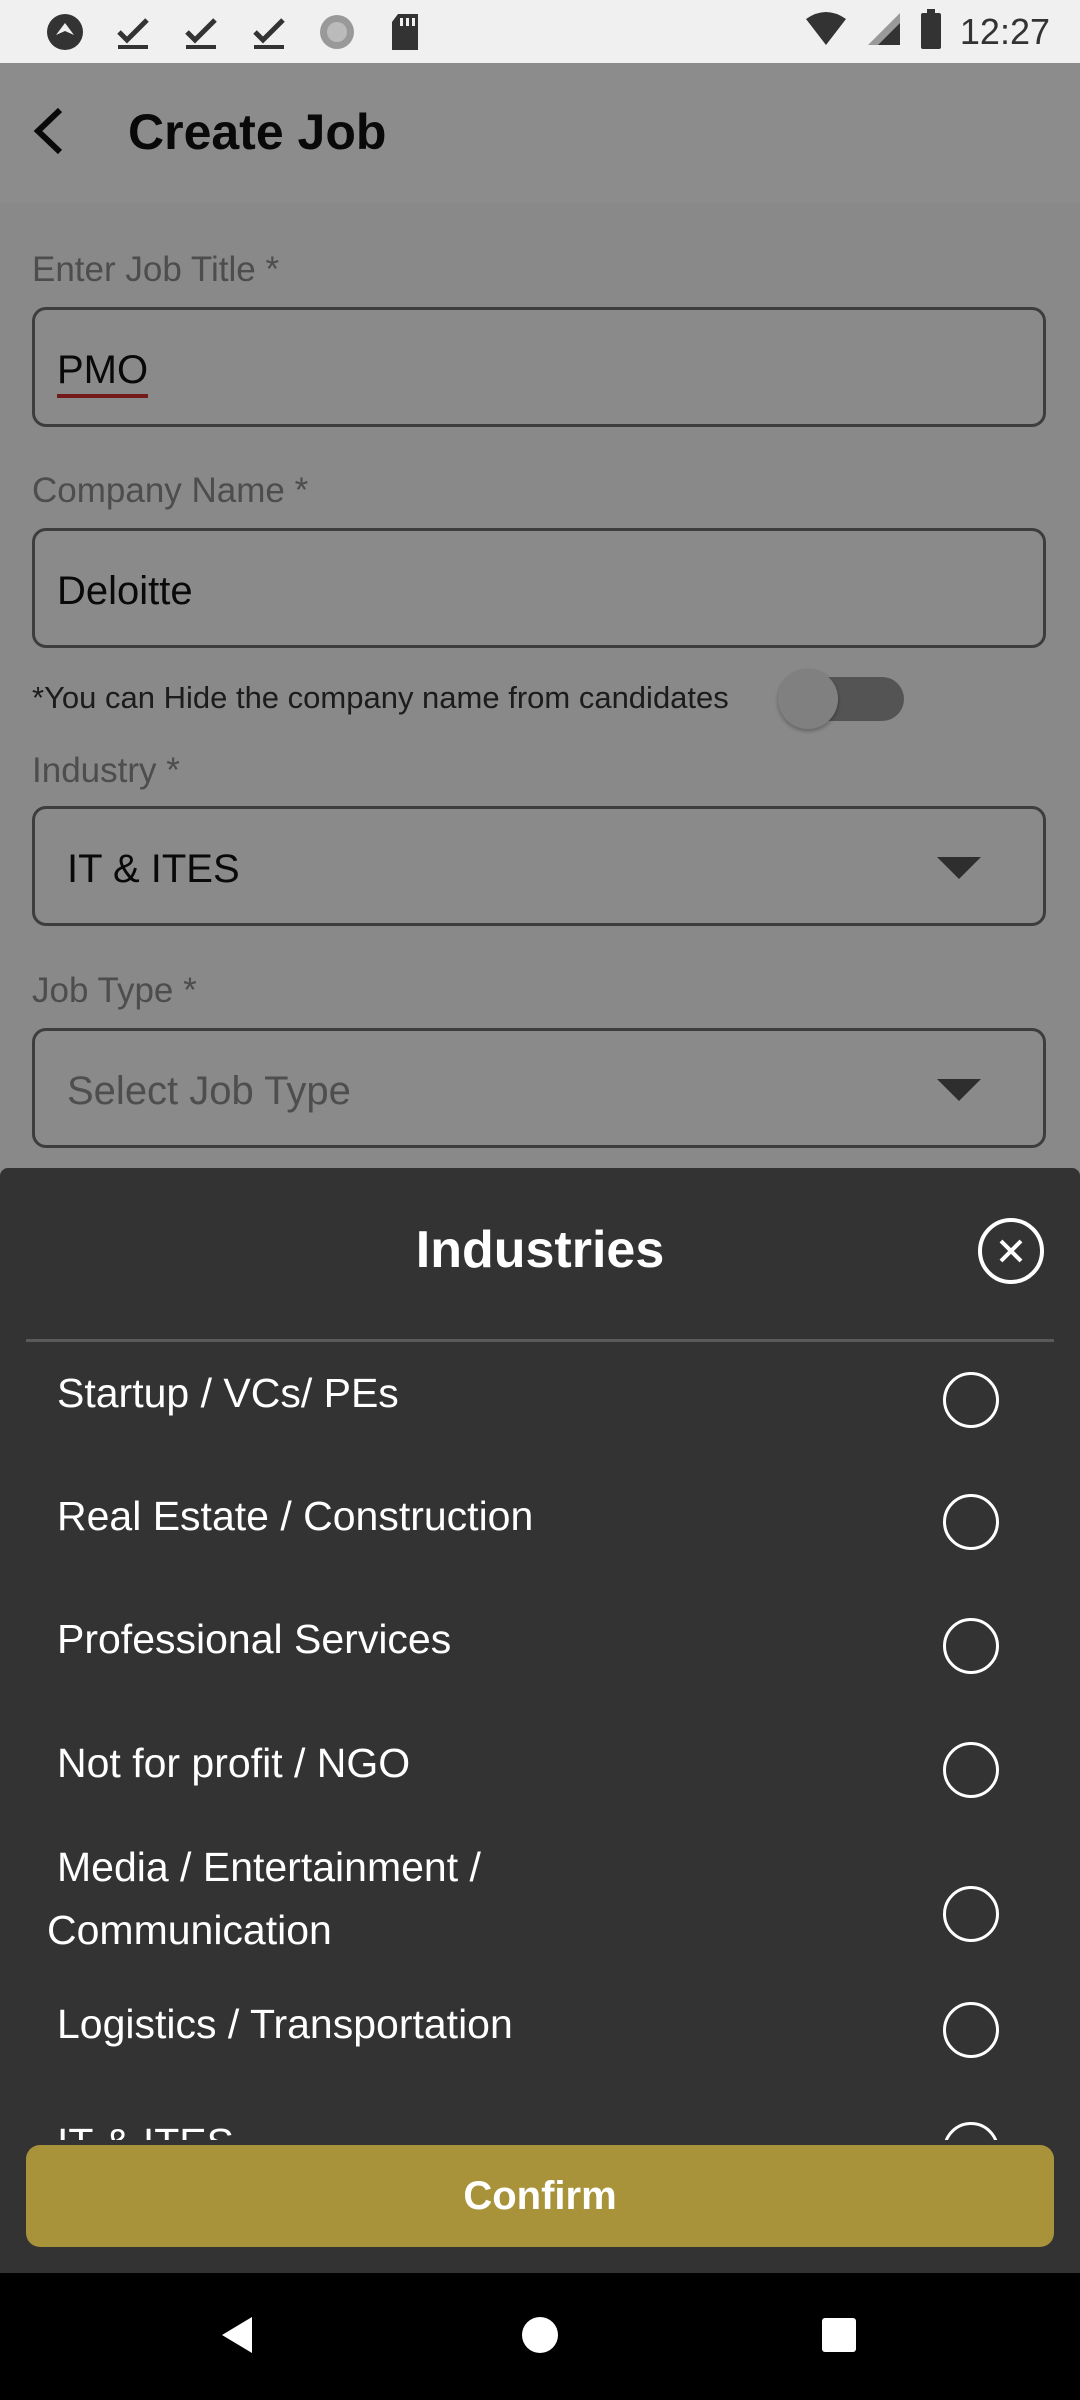 The width and height of the screenshot is (1080, 2400). What do you see at coordinates (405, 32) in the screenshot?
I see `sd-card-icon` at bounding box center [405, 32].